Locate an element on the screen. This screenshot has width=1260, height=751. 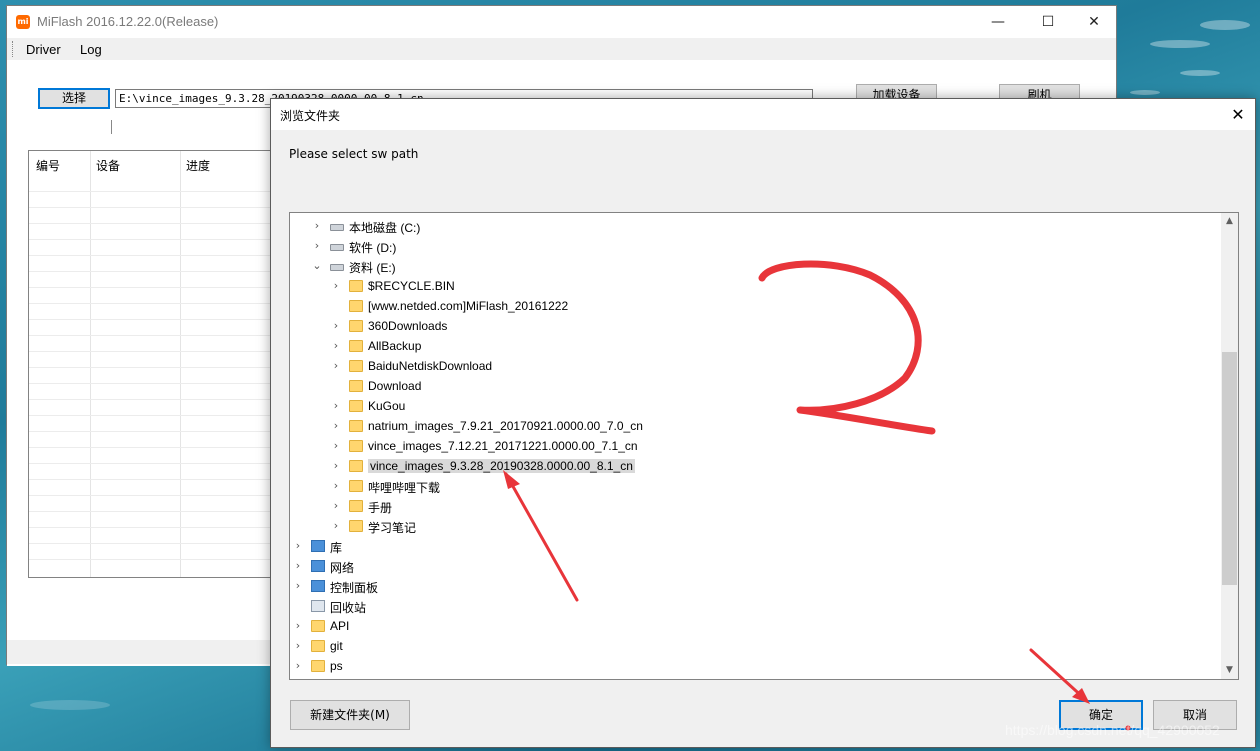
new-folder-button: 新建文件夹(M) is located at coordinates (350, 715).